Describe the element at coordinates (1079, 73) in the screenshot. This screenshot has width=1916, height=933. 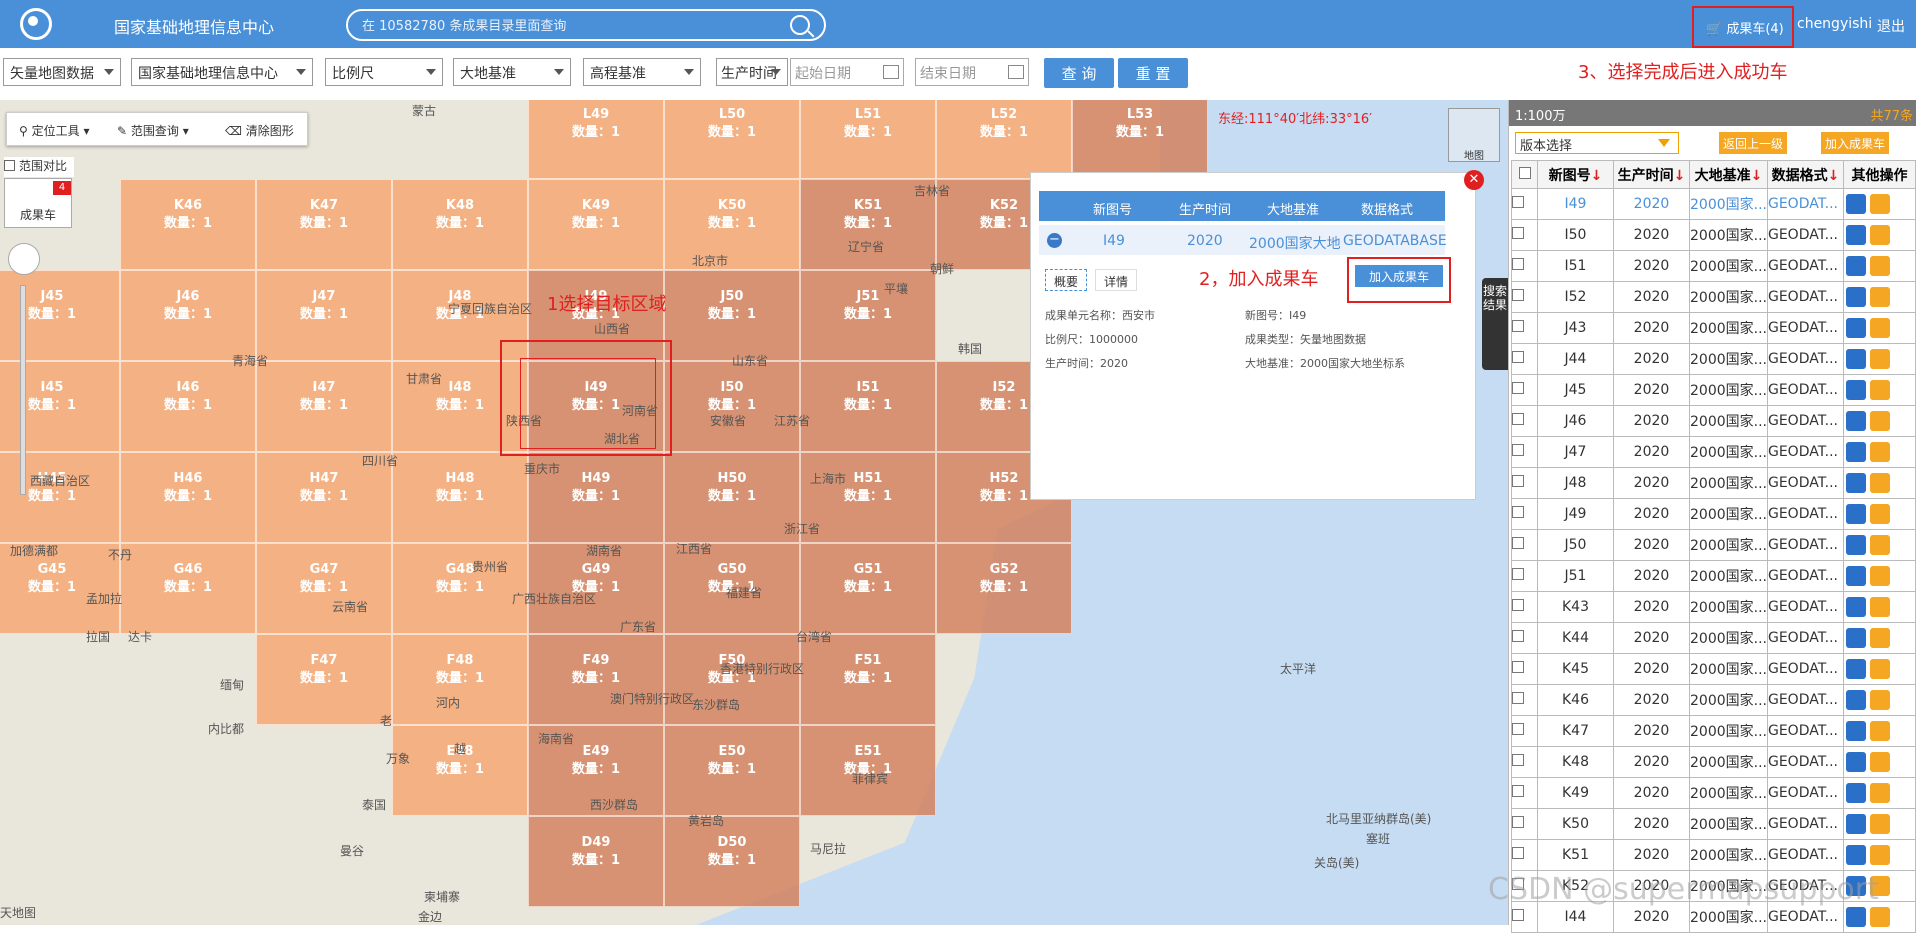
I see `query-button: 查 询` at that location.